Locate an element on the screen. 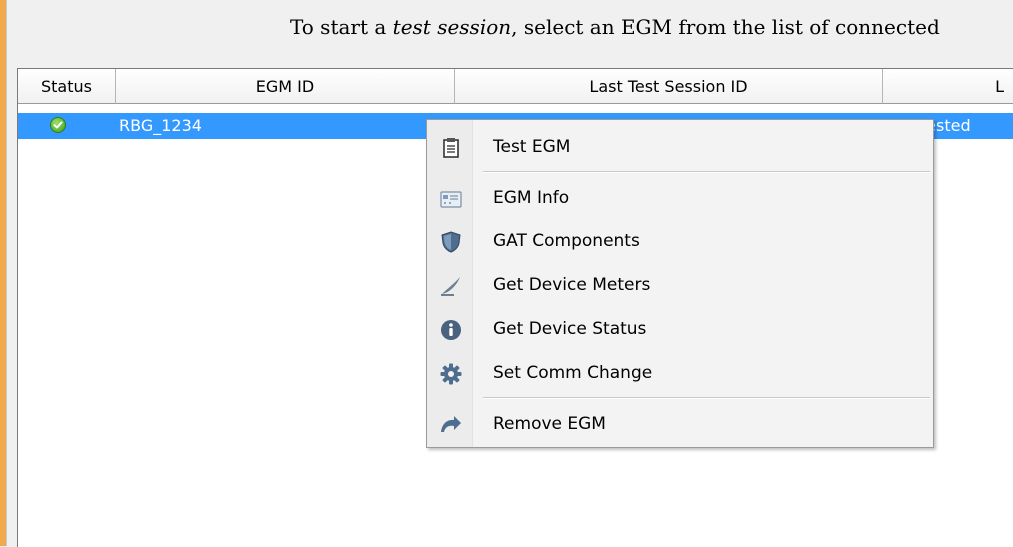 This screenshot has width=1013, height=547. status-cell is located at coordinates (67, 126).